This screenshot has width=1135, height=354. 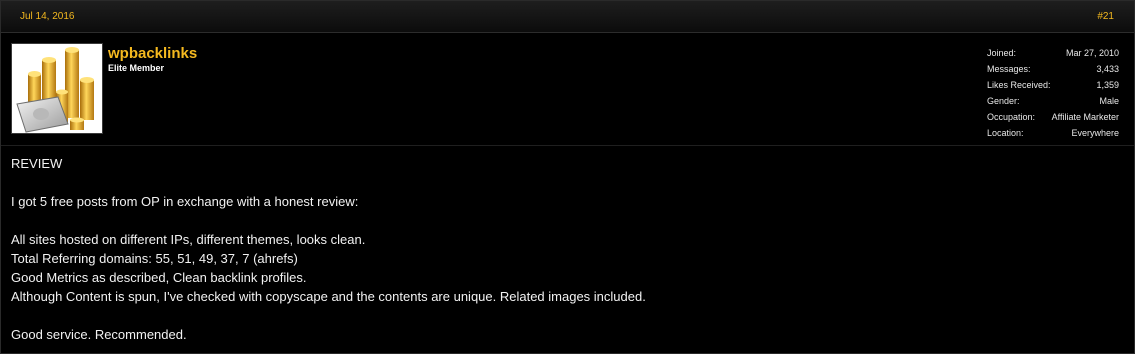 I want to click on avatar, so click(x=57, y=88).